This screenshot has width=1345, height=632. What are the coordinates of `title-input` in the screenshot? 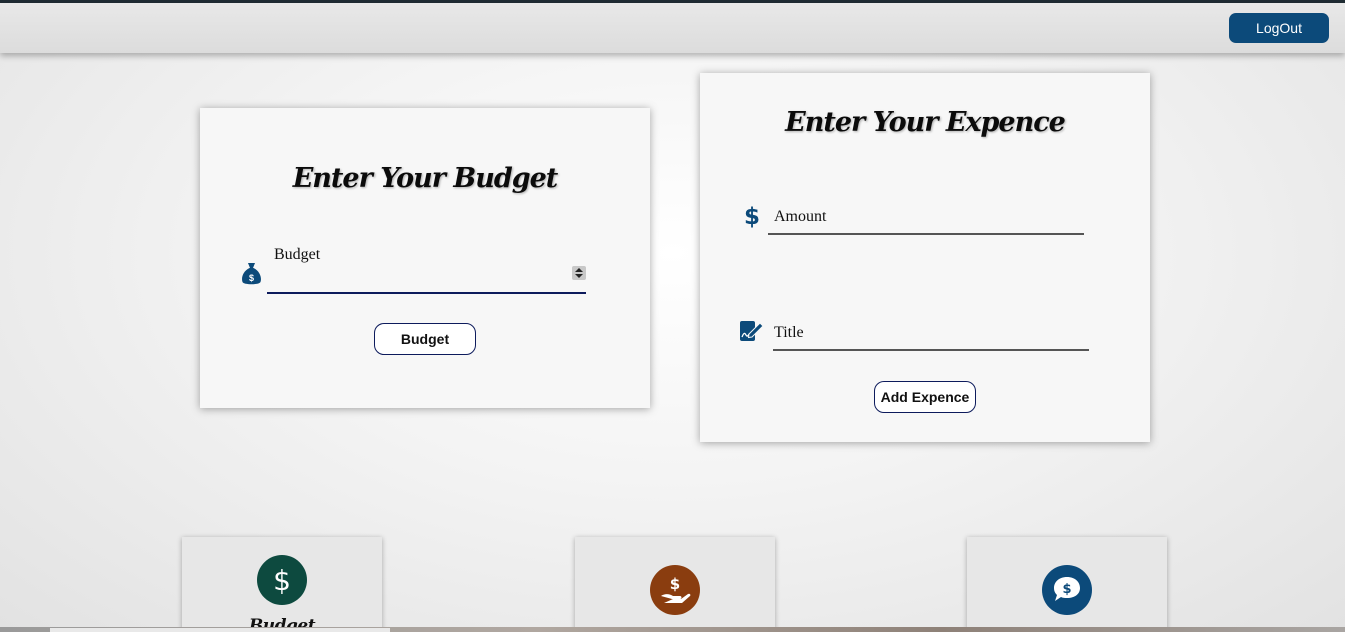 It's located at (955, 335).